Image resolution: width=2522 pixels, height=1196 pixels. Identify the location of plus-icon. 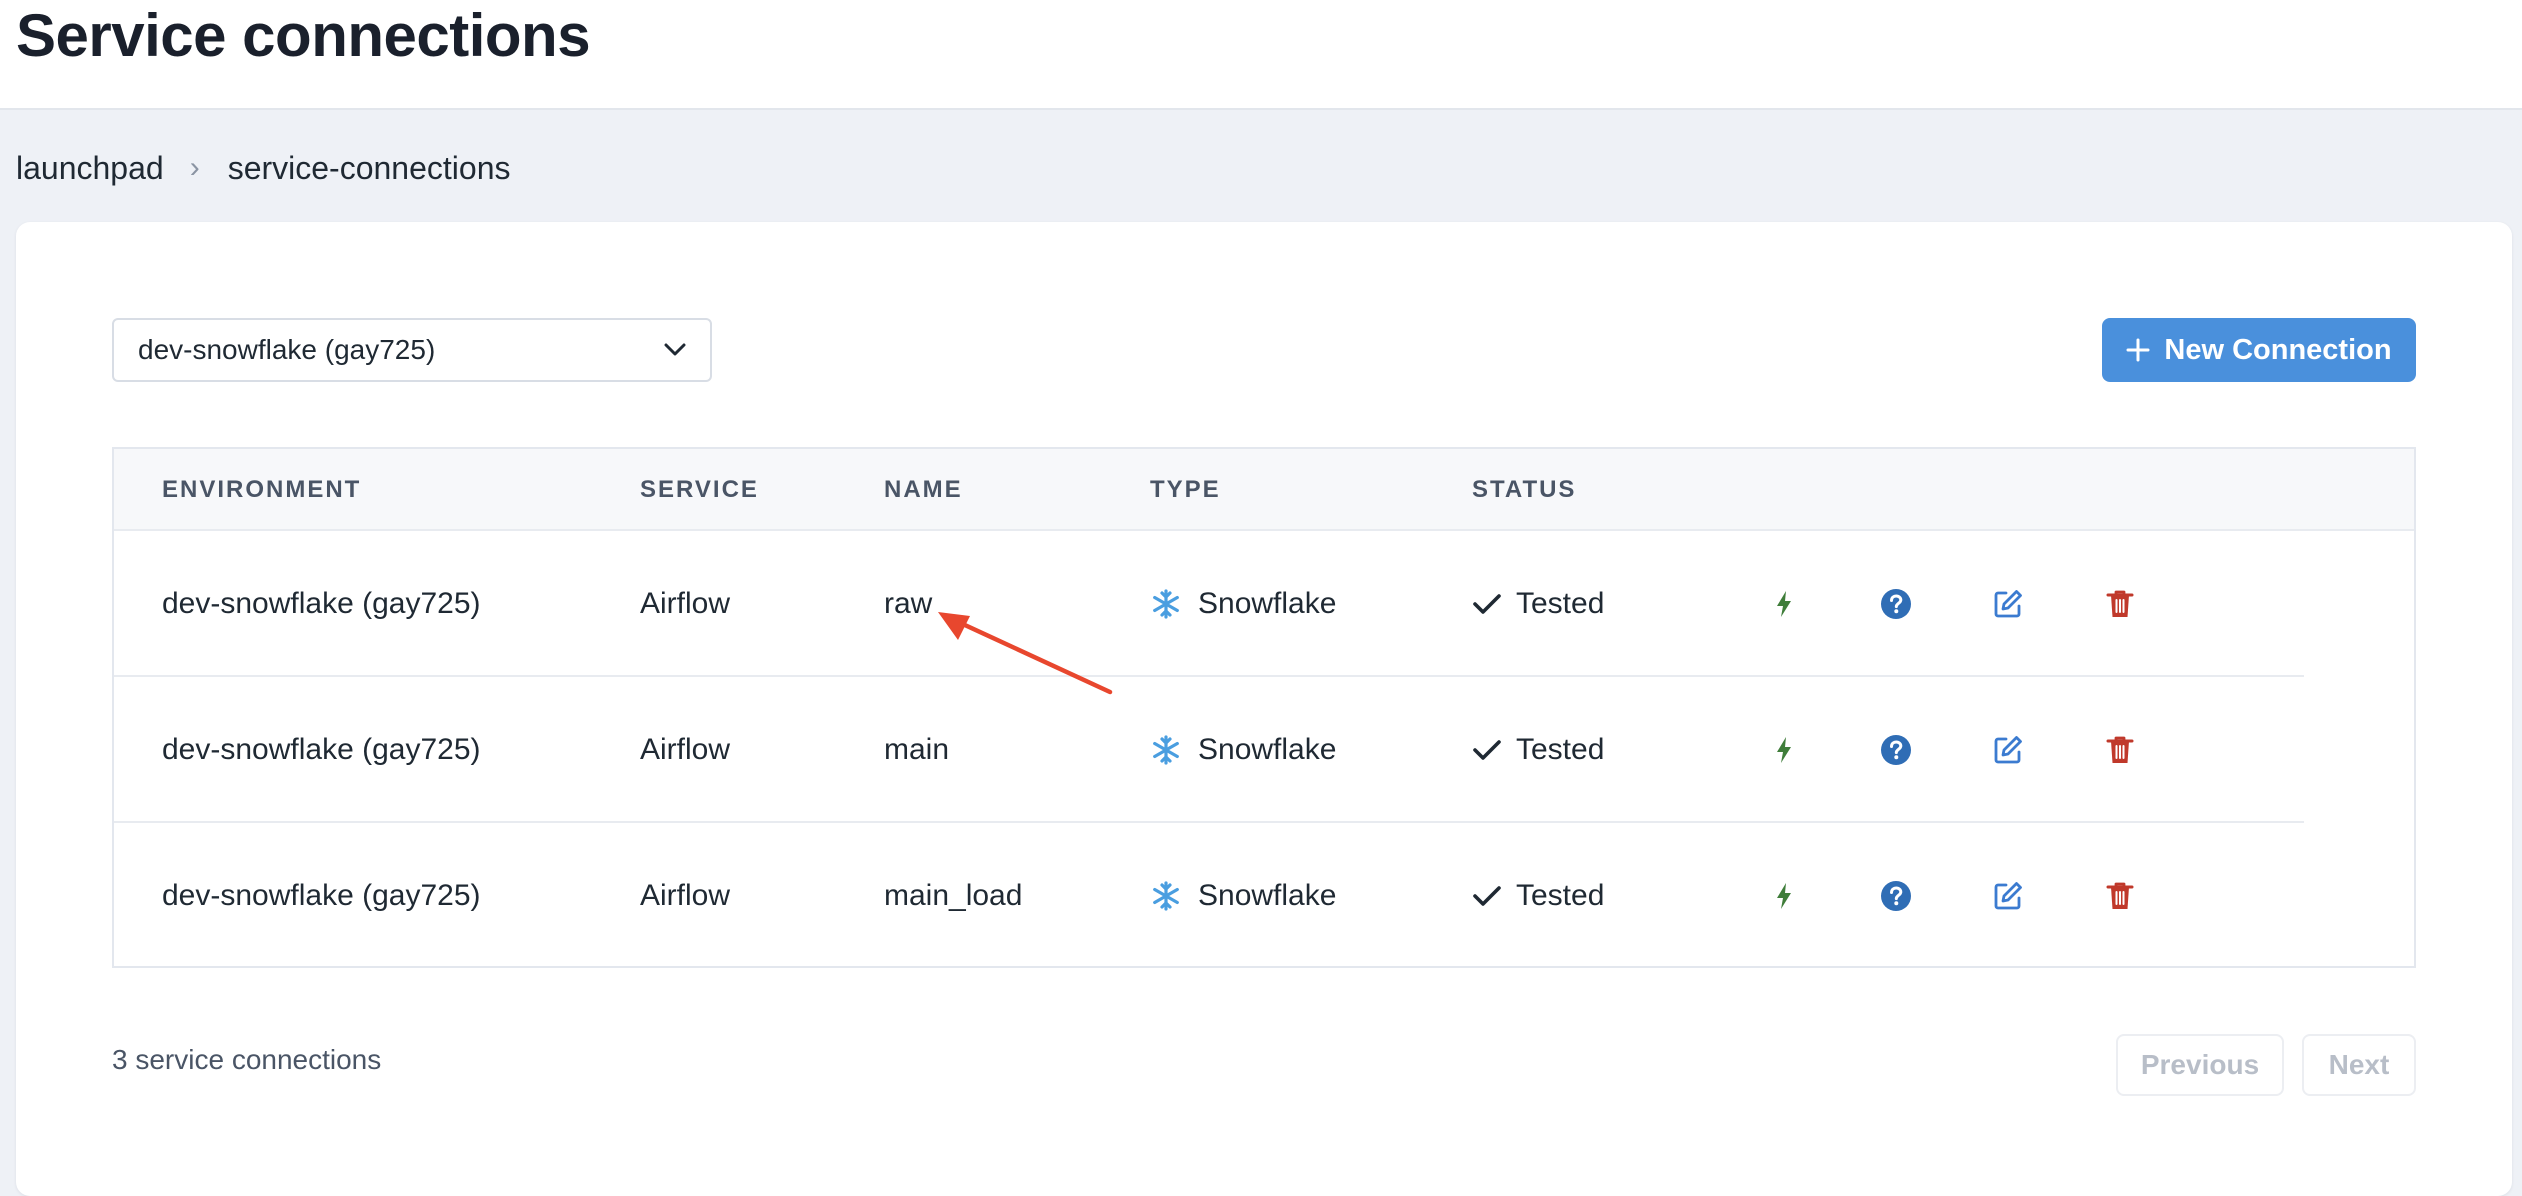
(2138, 350).